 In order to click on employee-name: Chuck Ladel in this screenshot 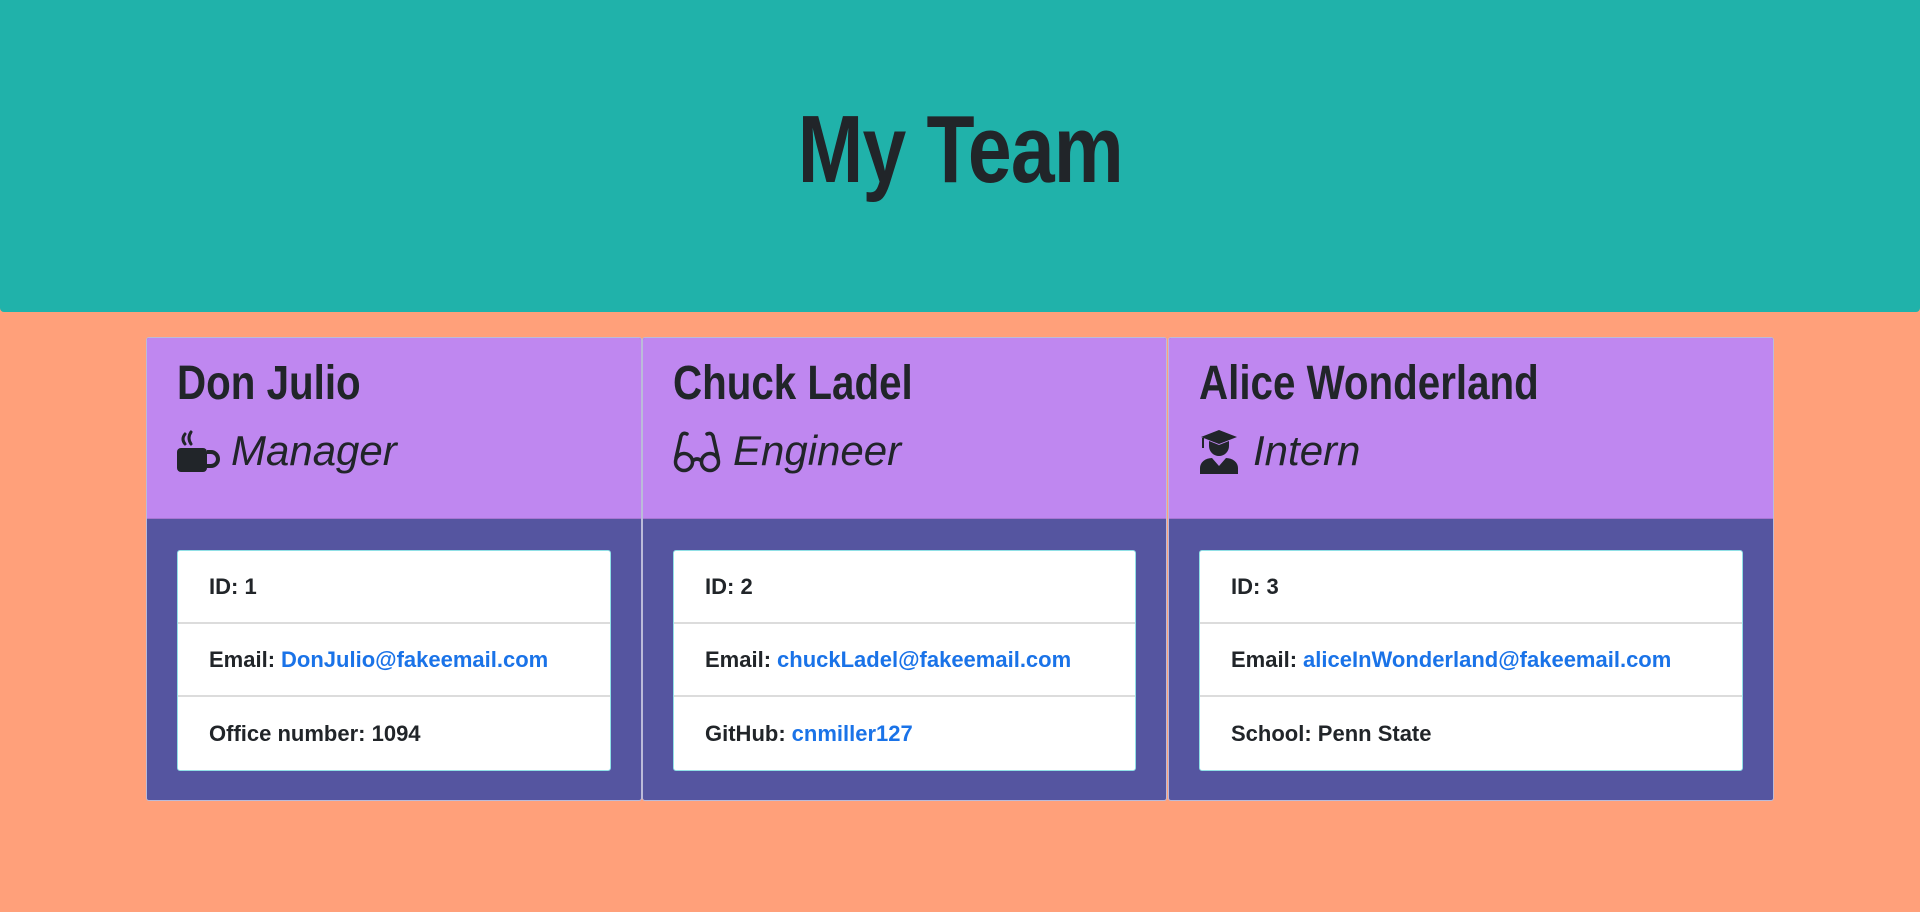, I will do `click(793, 383)`.